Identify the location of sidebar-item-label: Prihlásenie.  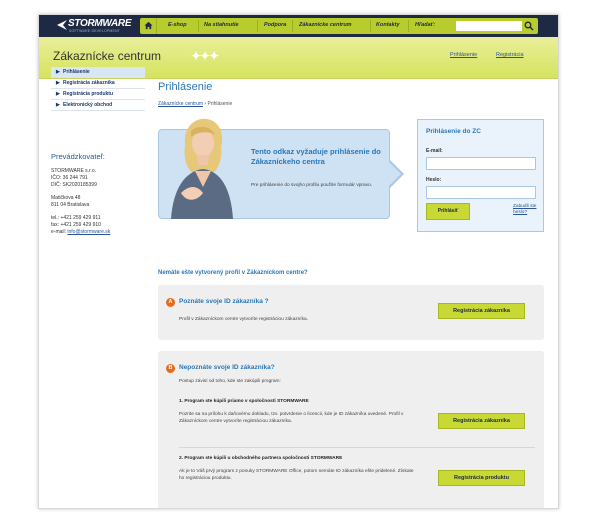
(76, 72).